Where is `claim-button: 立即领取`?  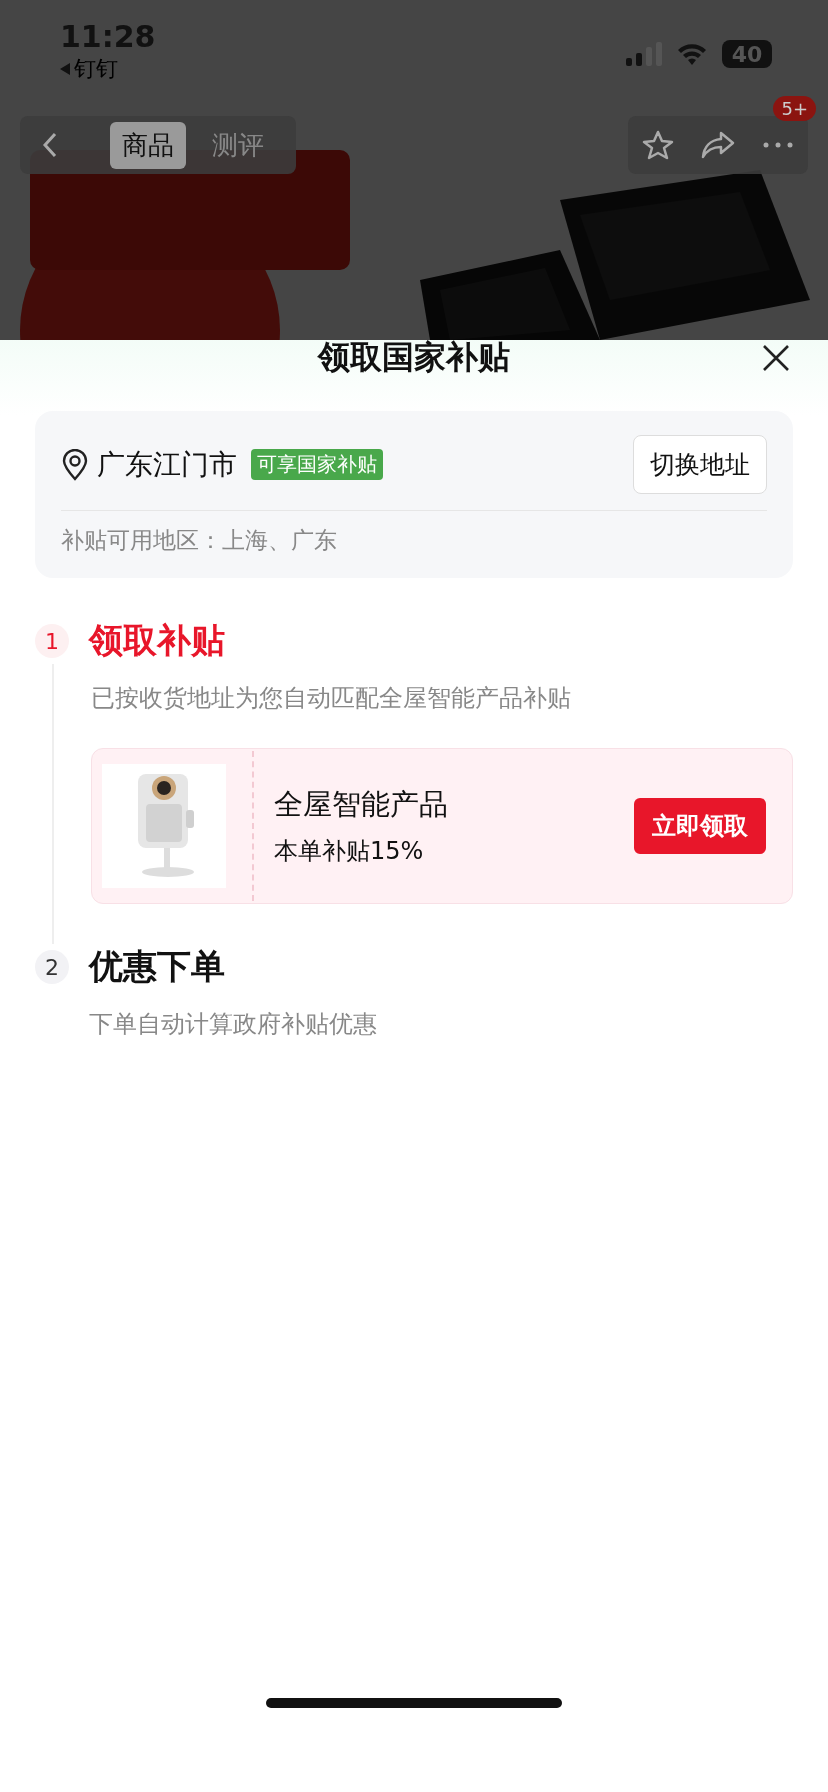 claim-button: 立即领取 is located at coordinates (700, 826).